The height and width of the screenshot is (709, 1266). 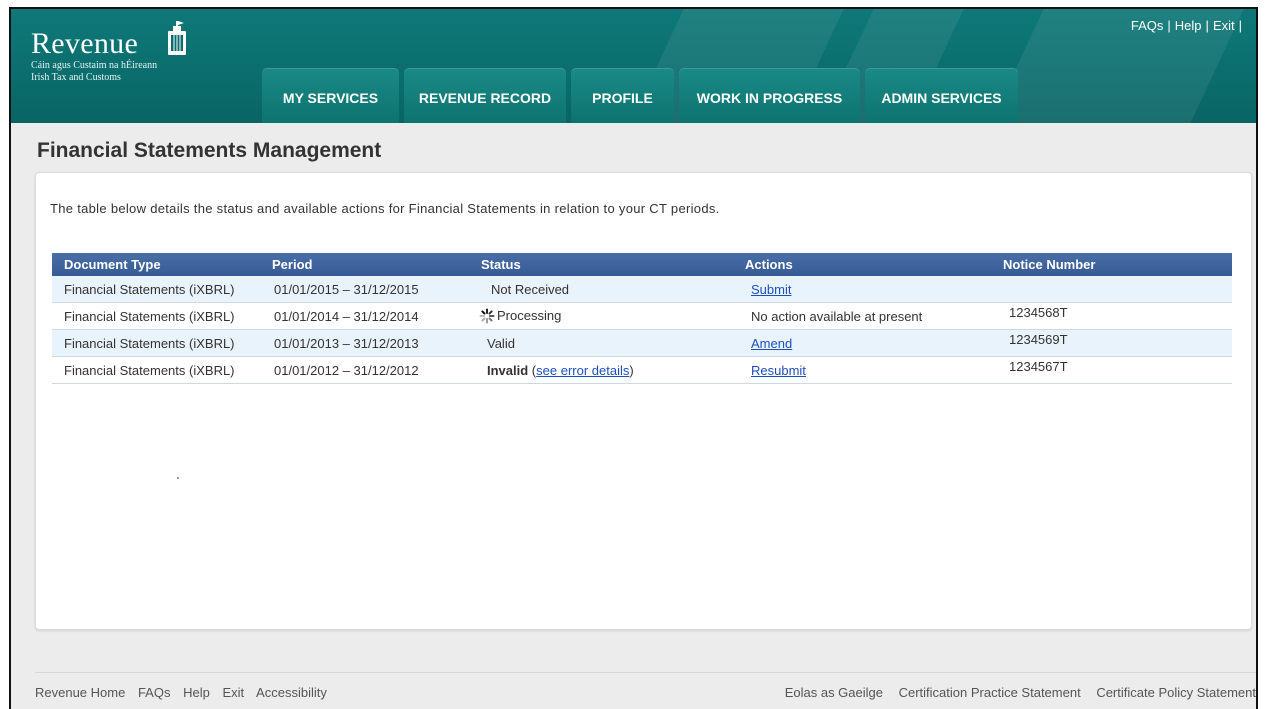 What do you see at coordinates (364, 316) in the screenshot?
I see `cell-period: 01/01/2014 – 31/12/2014` at bounding box center [364, 316].